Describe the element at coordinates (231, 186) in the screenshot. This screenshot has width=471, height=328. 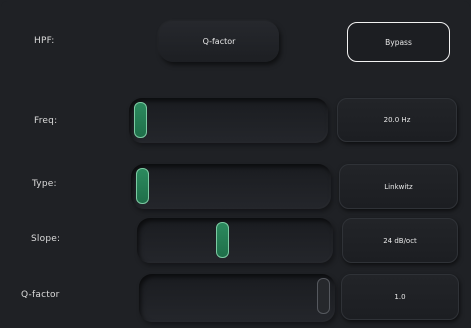
I see `type-slider` at that location.